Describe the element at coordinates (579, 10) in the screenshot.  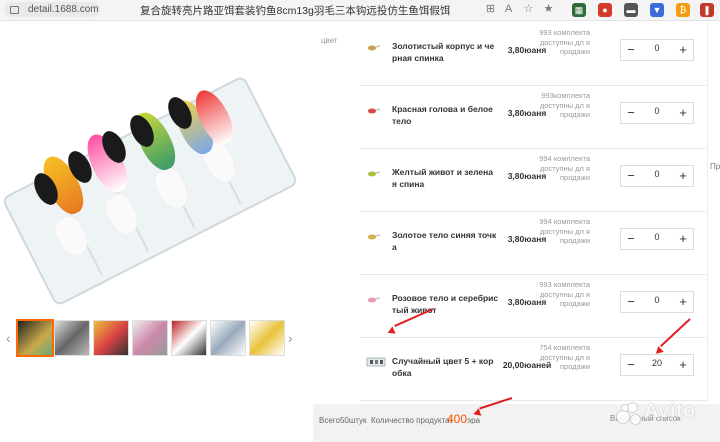
I see `extension-icon: ▦` at that location.